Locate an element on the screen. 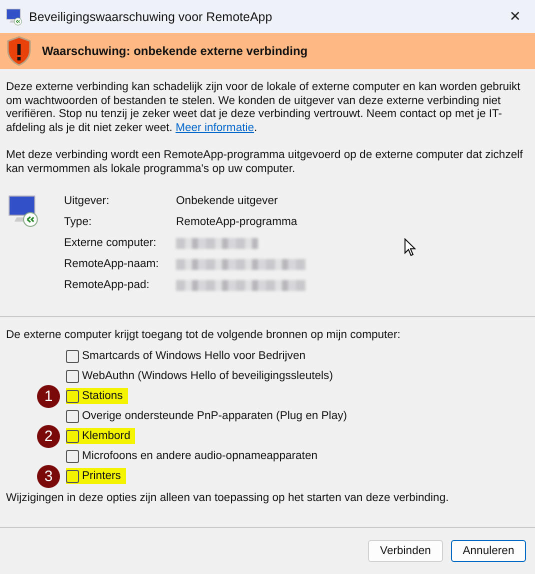 The image size is (535, 574). resource-checkbox: Klembord is located at coordinates (101, 436).